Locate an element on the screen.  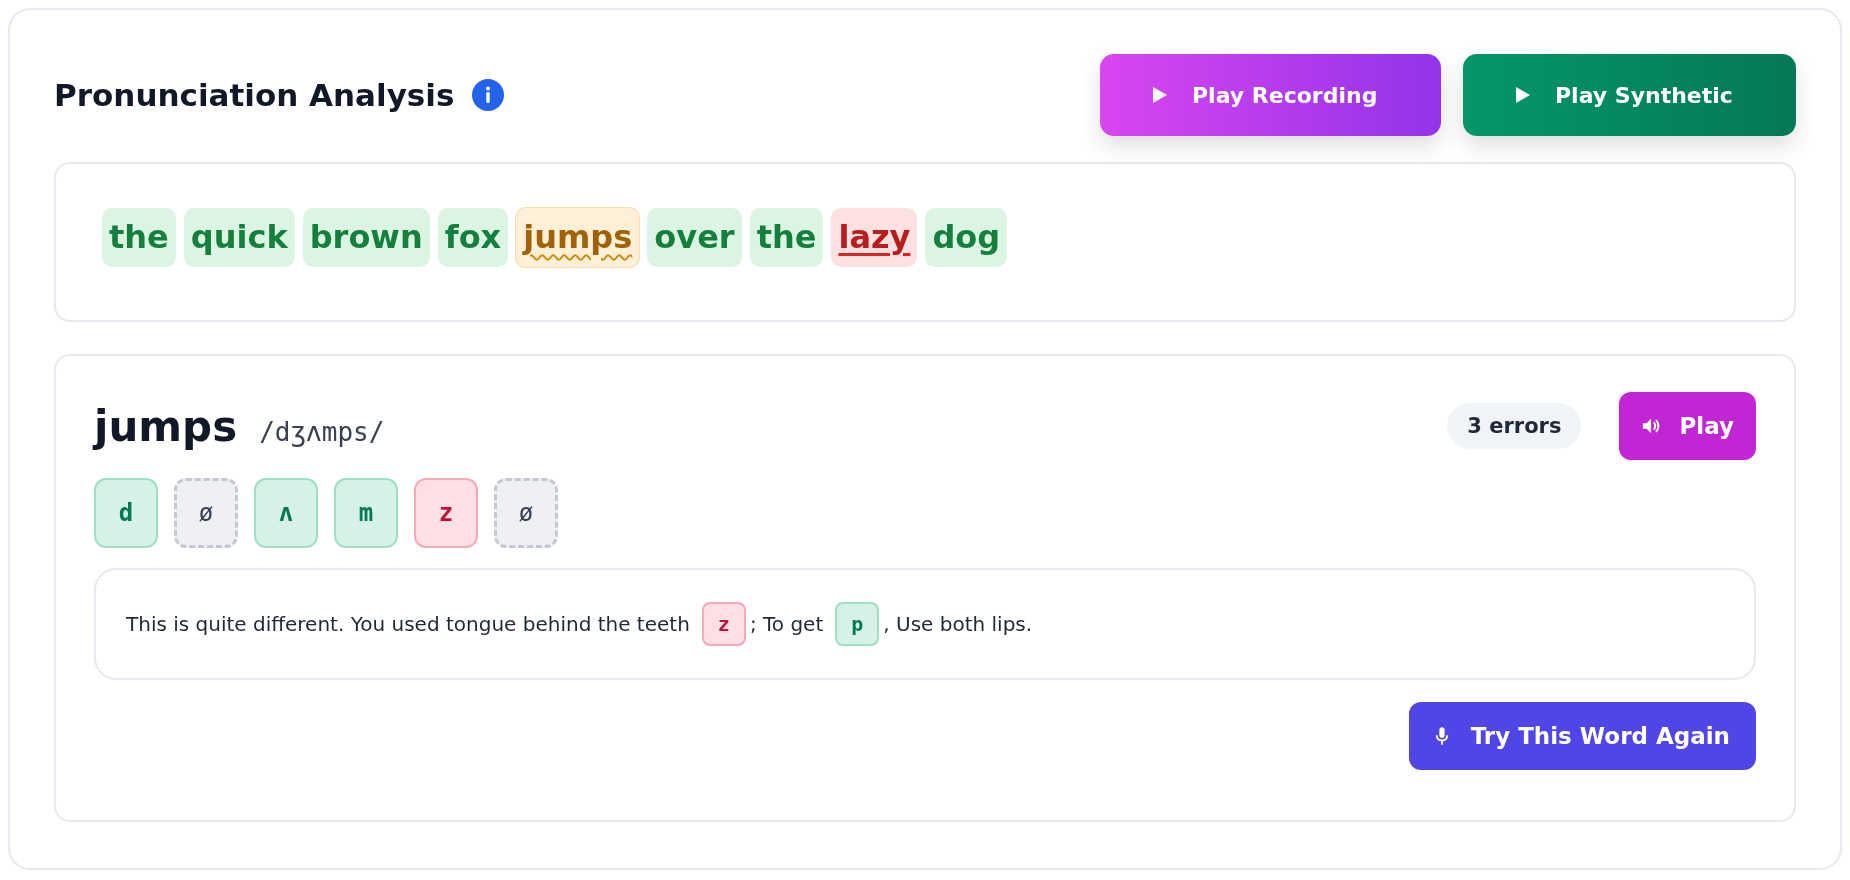
feedback-text: This is quite different. You used tongue behind the teeth is located at coordinates (408, 624).